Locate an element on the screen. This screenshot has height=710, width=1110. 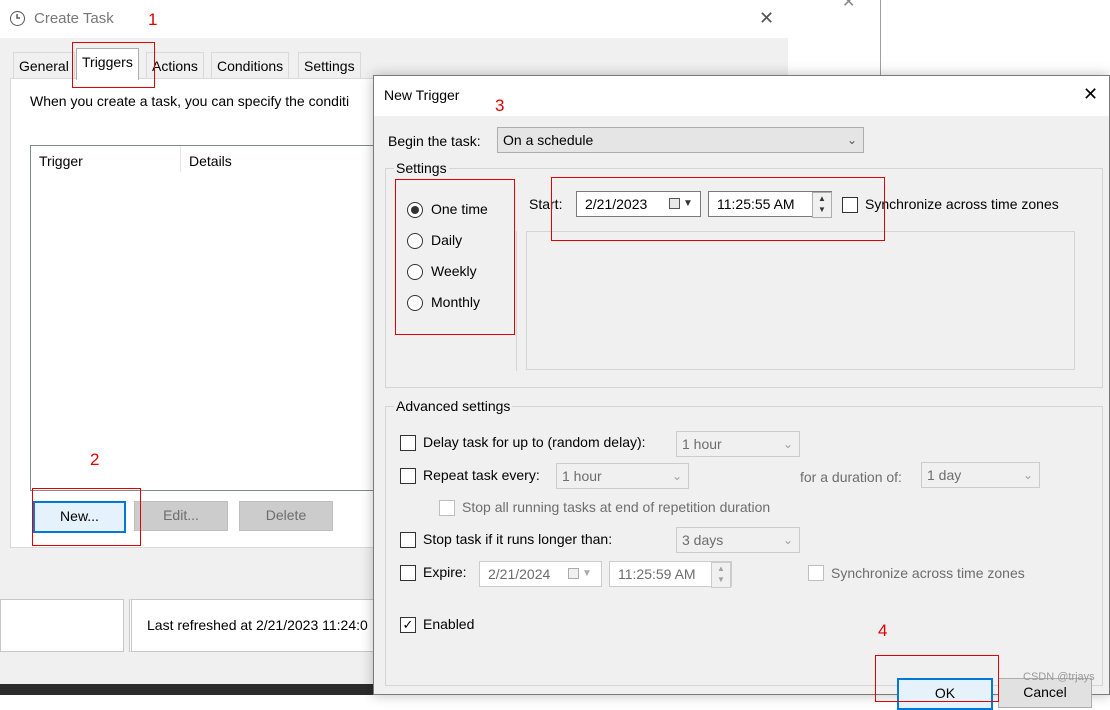
delay-task-checkbox is located at coordinates (408, 443).